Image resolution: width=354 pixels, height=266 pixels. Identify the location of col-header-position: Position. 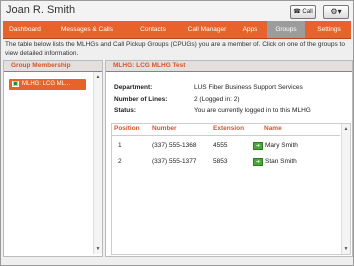
(127, 128).